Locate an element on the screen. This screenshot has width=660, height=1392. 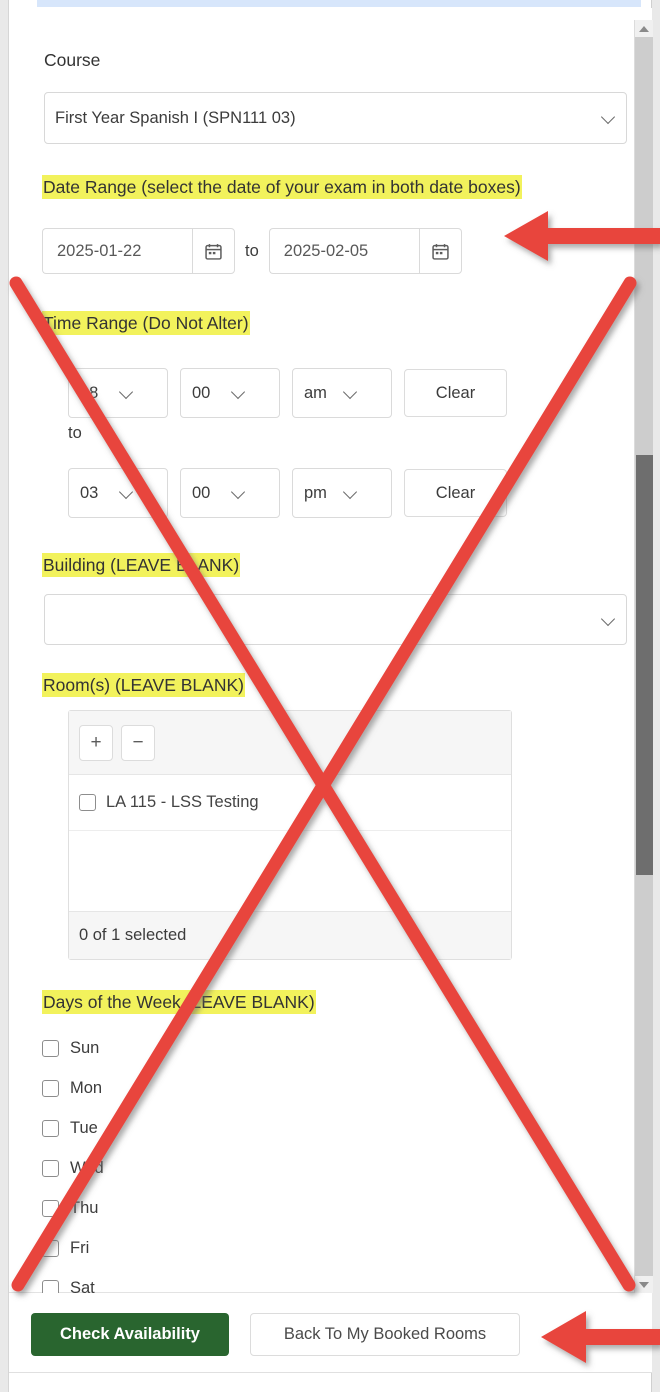
day-row-thu: Thu is located at coordinates (73, 1208).